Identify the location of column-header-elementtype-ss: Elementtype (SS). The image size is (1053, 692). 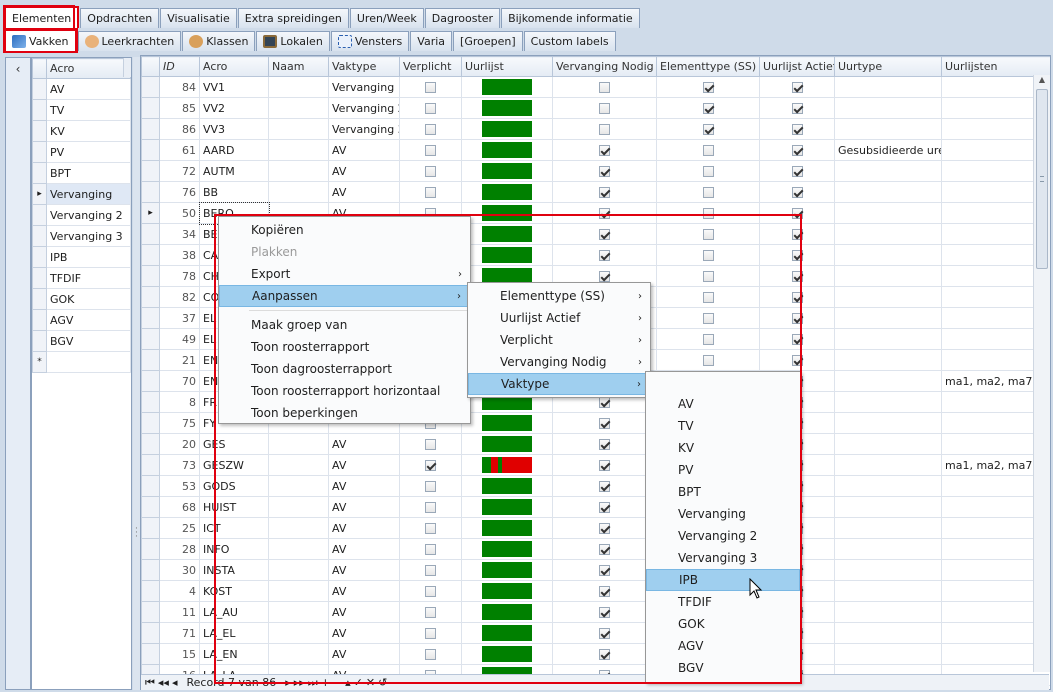
(708, 66).